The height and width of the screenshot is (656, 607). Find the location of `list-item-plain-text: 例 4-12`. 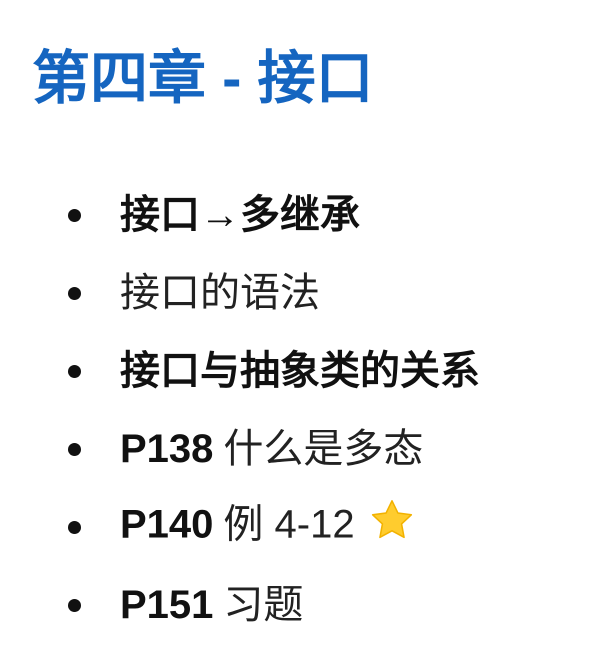

list-item-plain-text: 例 4-12 is located at coordinates (289, 524).